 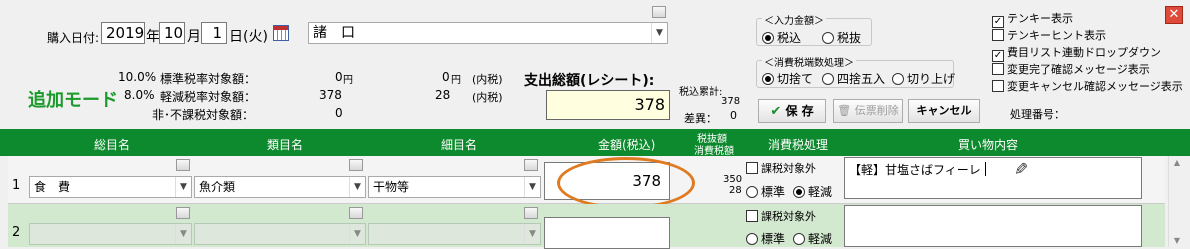 What do you see at coordinates (280, 187) in the screenshot?
I see `row1-type-select: 魚介類 ▼` at bounding box center [280, 187].